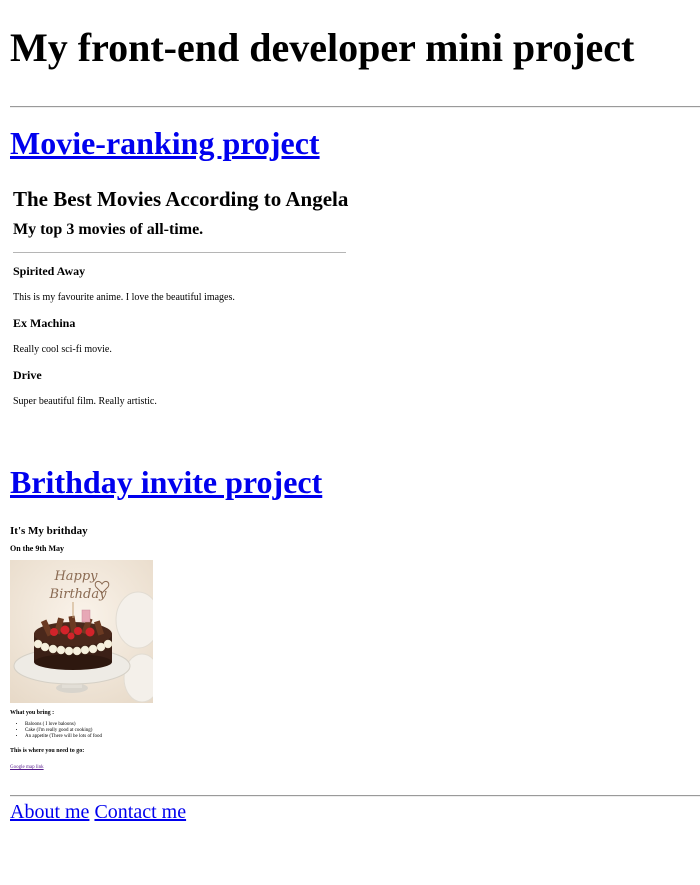 This screenshot has width=700, height=885. I want to click on page-title: My front-end developer mini project, so click(322, 47).